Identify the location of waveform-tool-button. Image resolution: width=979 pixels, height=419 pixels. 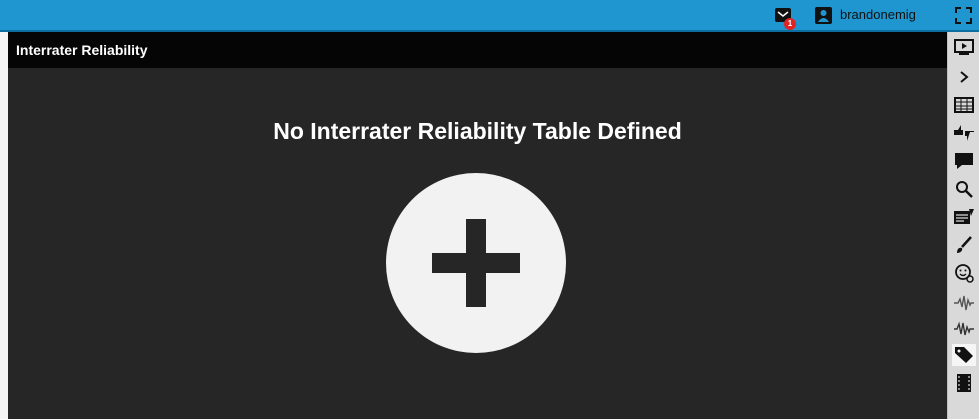
(964, 303).